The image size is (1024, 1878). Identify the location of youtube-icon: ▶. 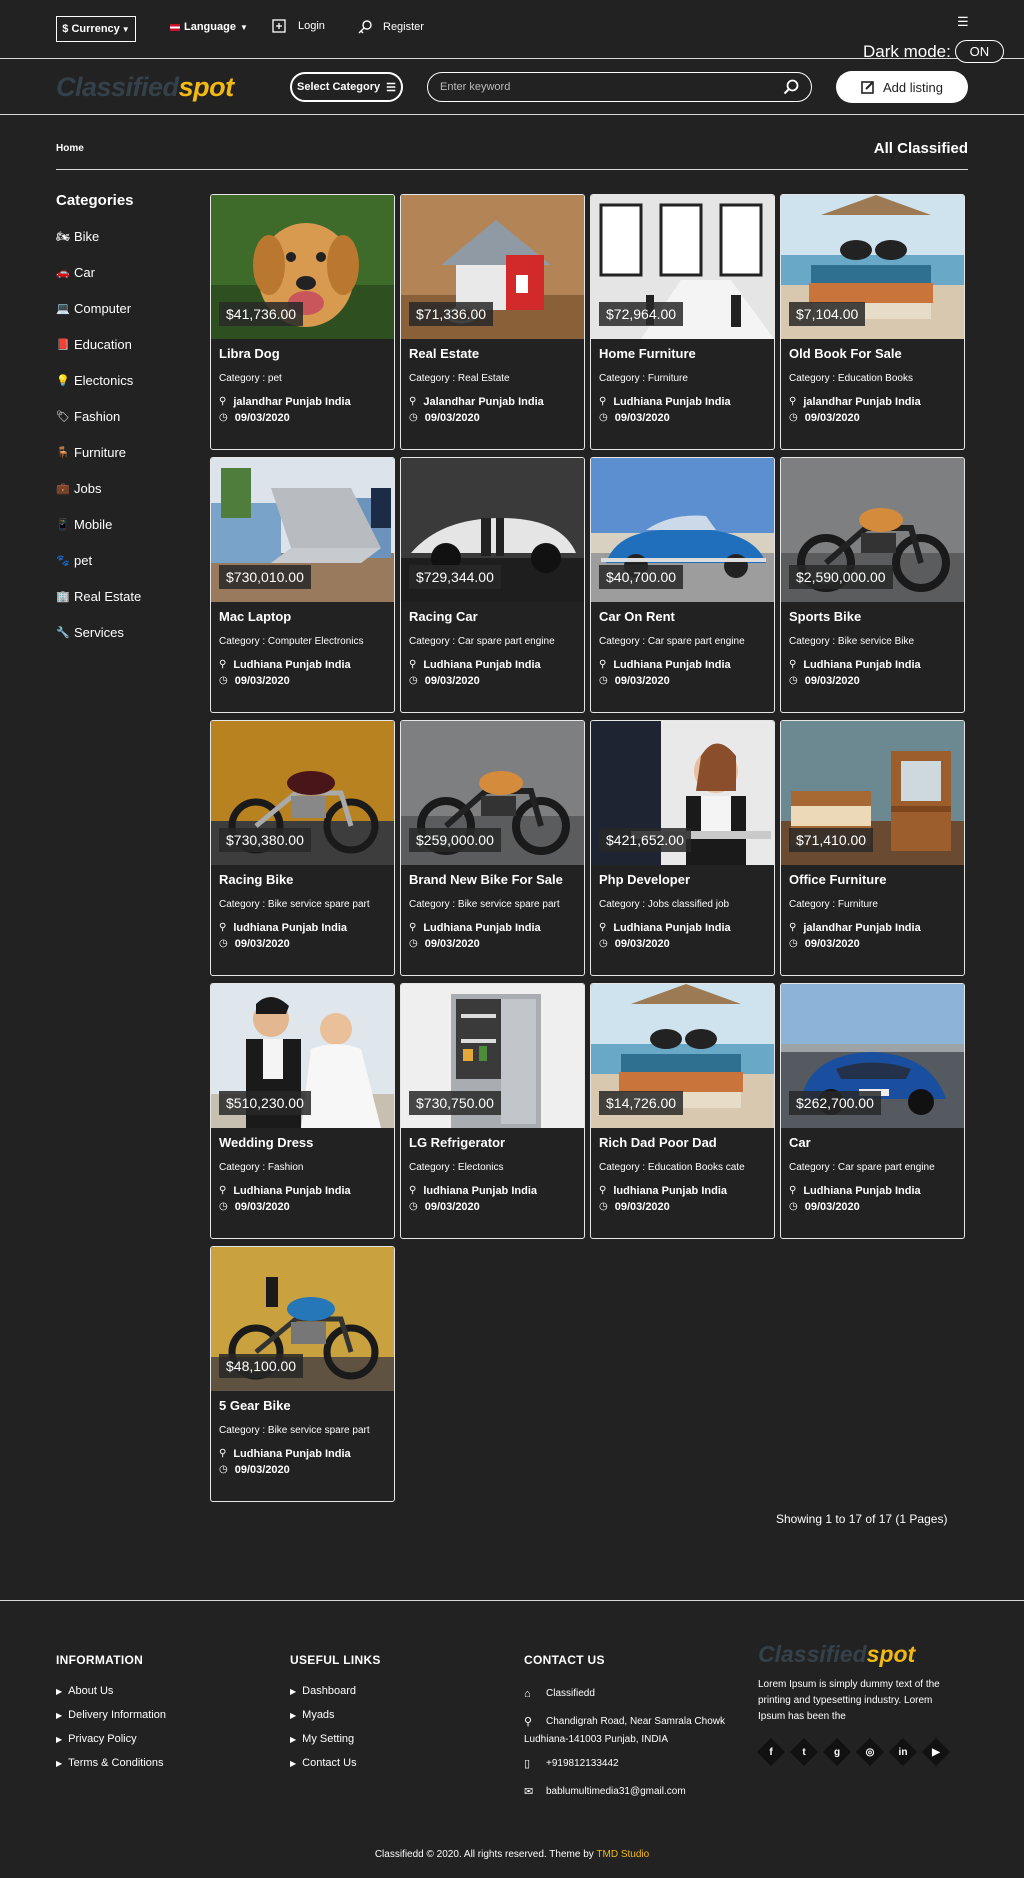
(936, 1752).